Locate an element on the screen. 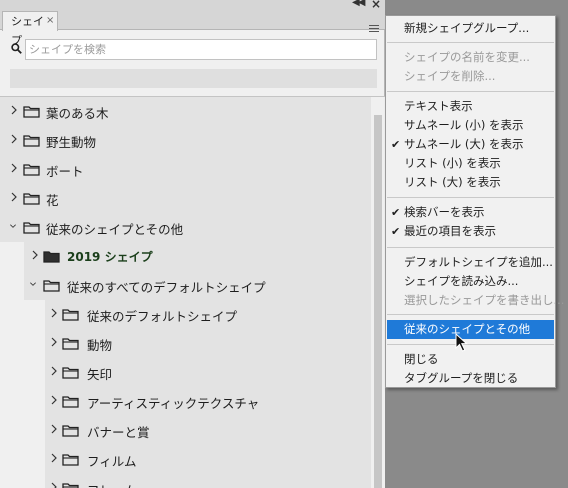 This screenshot has height=488, width=568. menu-item-label: サムネール (小) を表示 is located at coordinates (464, 125).